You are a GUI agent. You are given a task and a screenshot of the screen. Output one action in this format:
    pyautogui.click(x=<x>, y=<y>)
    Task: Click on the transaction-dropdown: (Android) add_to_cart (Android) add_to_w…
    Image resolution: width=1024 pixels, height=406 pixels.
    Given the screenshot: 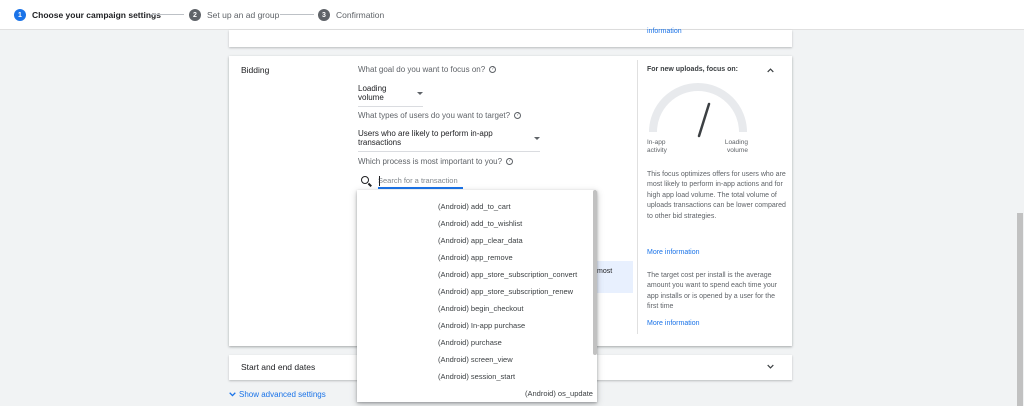 What is the action you would take?
    pyautogui.click(x=477, y=296)
    